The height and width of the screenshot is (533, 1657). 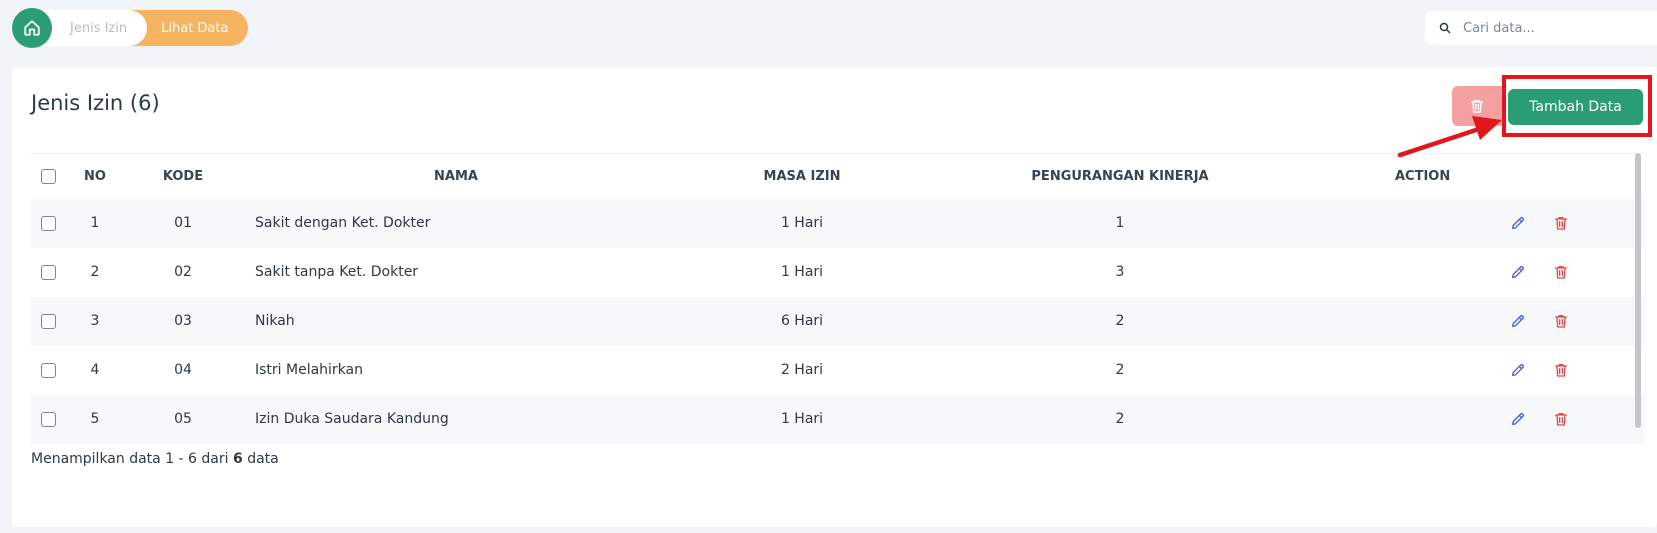 I want to click on pagination-info: Menampilkan data 1 - 6 dari 6 data, so click(x=155, y=459).